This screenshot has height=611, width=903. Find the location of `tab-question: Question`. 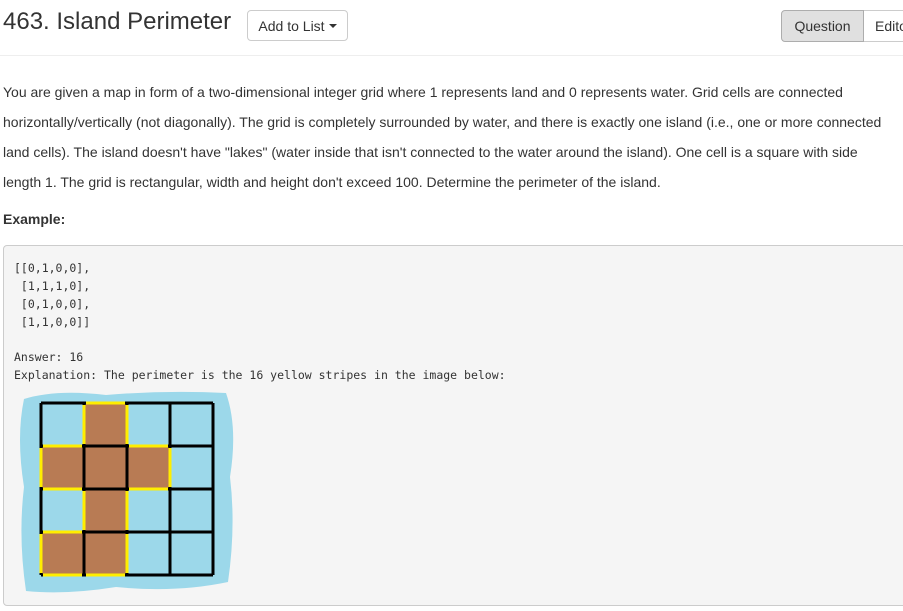

tab-question: Question is located at coordinates (822, 26).